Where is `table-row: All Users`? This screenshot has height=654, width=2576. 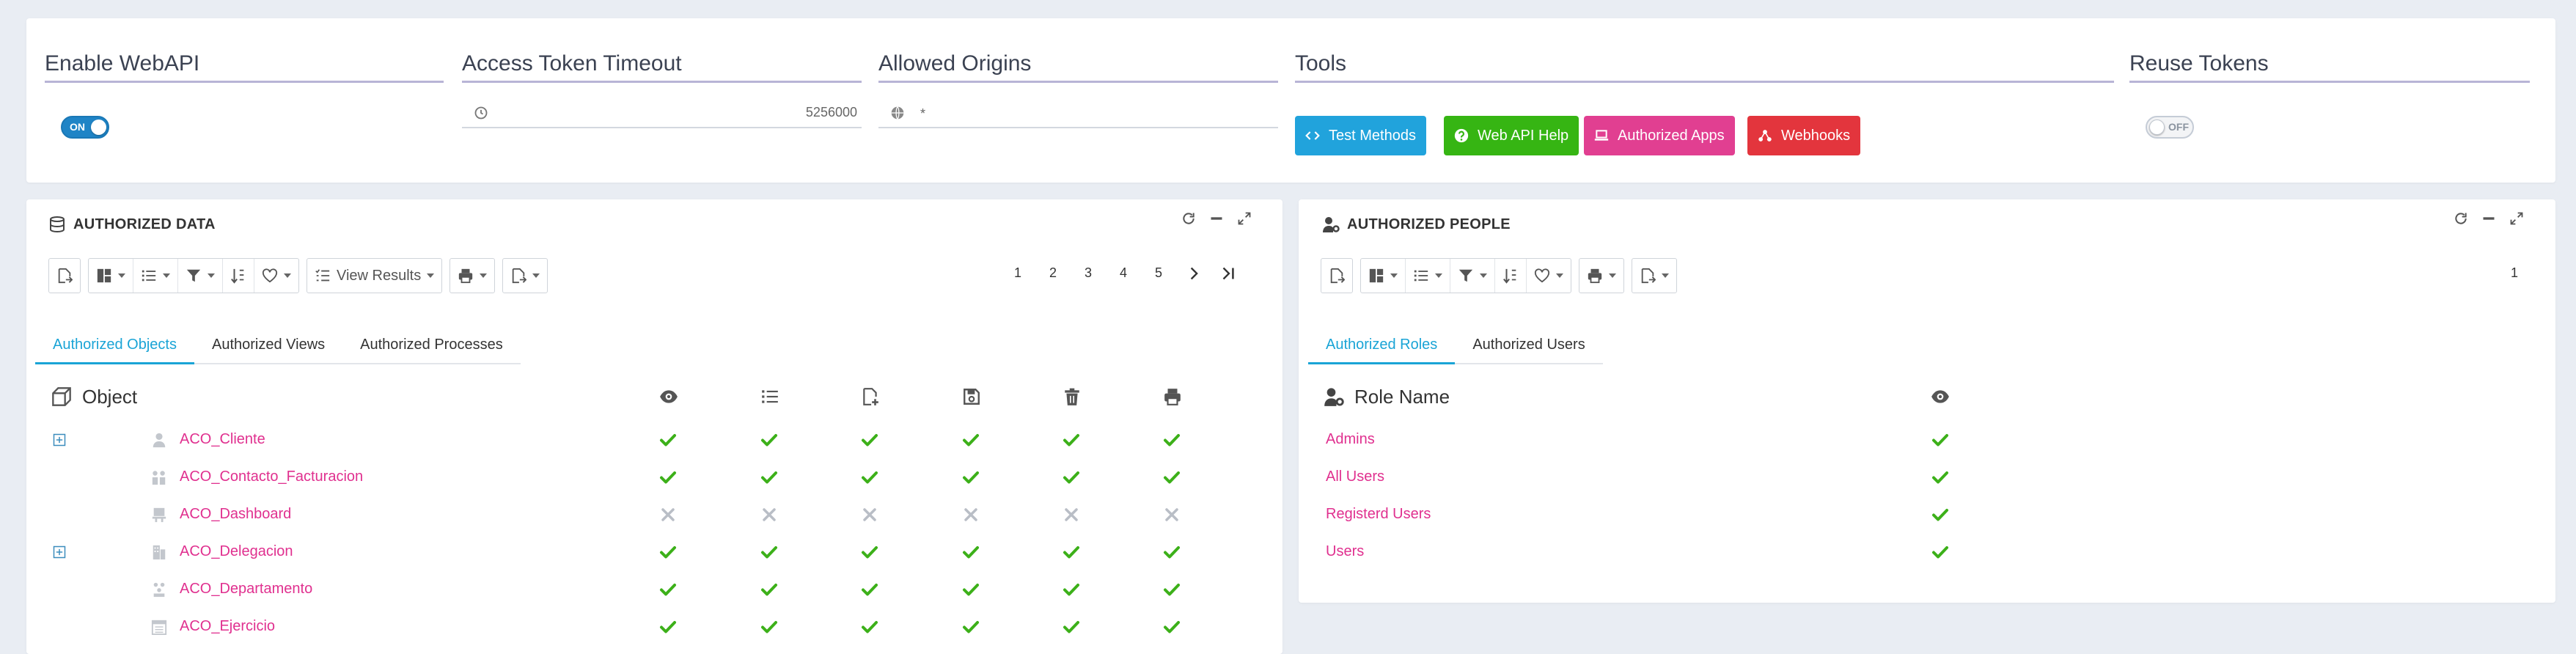 table-row: All Users is located at coordinates (1927, 477).